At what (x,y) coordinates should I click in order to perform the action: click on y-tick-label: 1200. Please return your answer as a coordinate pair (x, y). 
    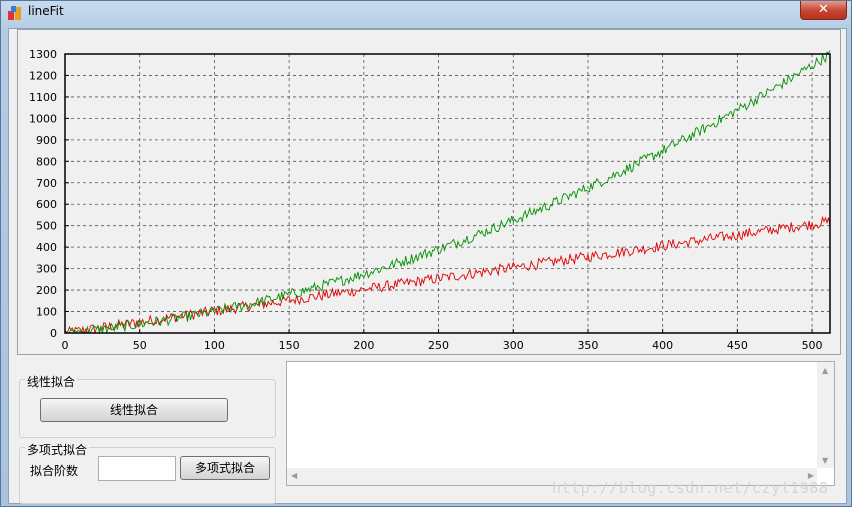
    Looking at the image, I should click on (43, 75).